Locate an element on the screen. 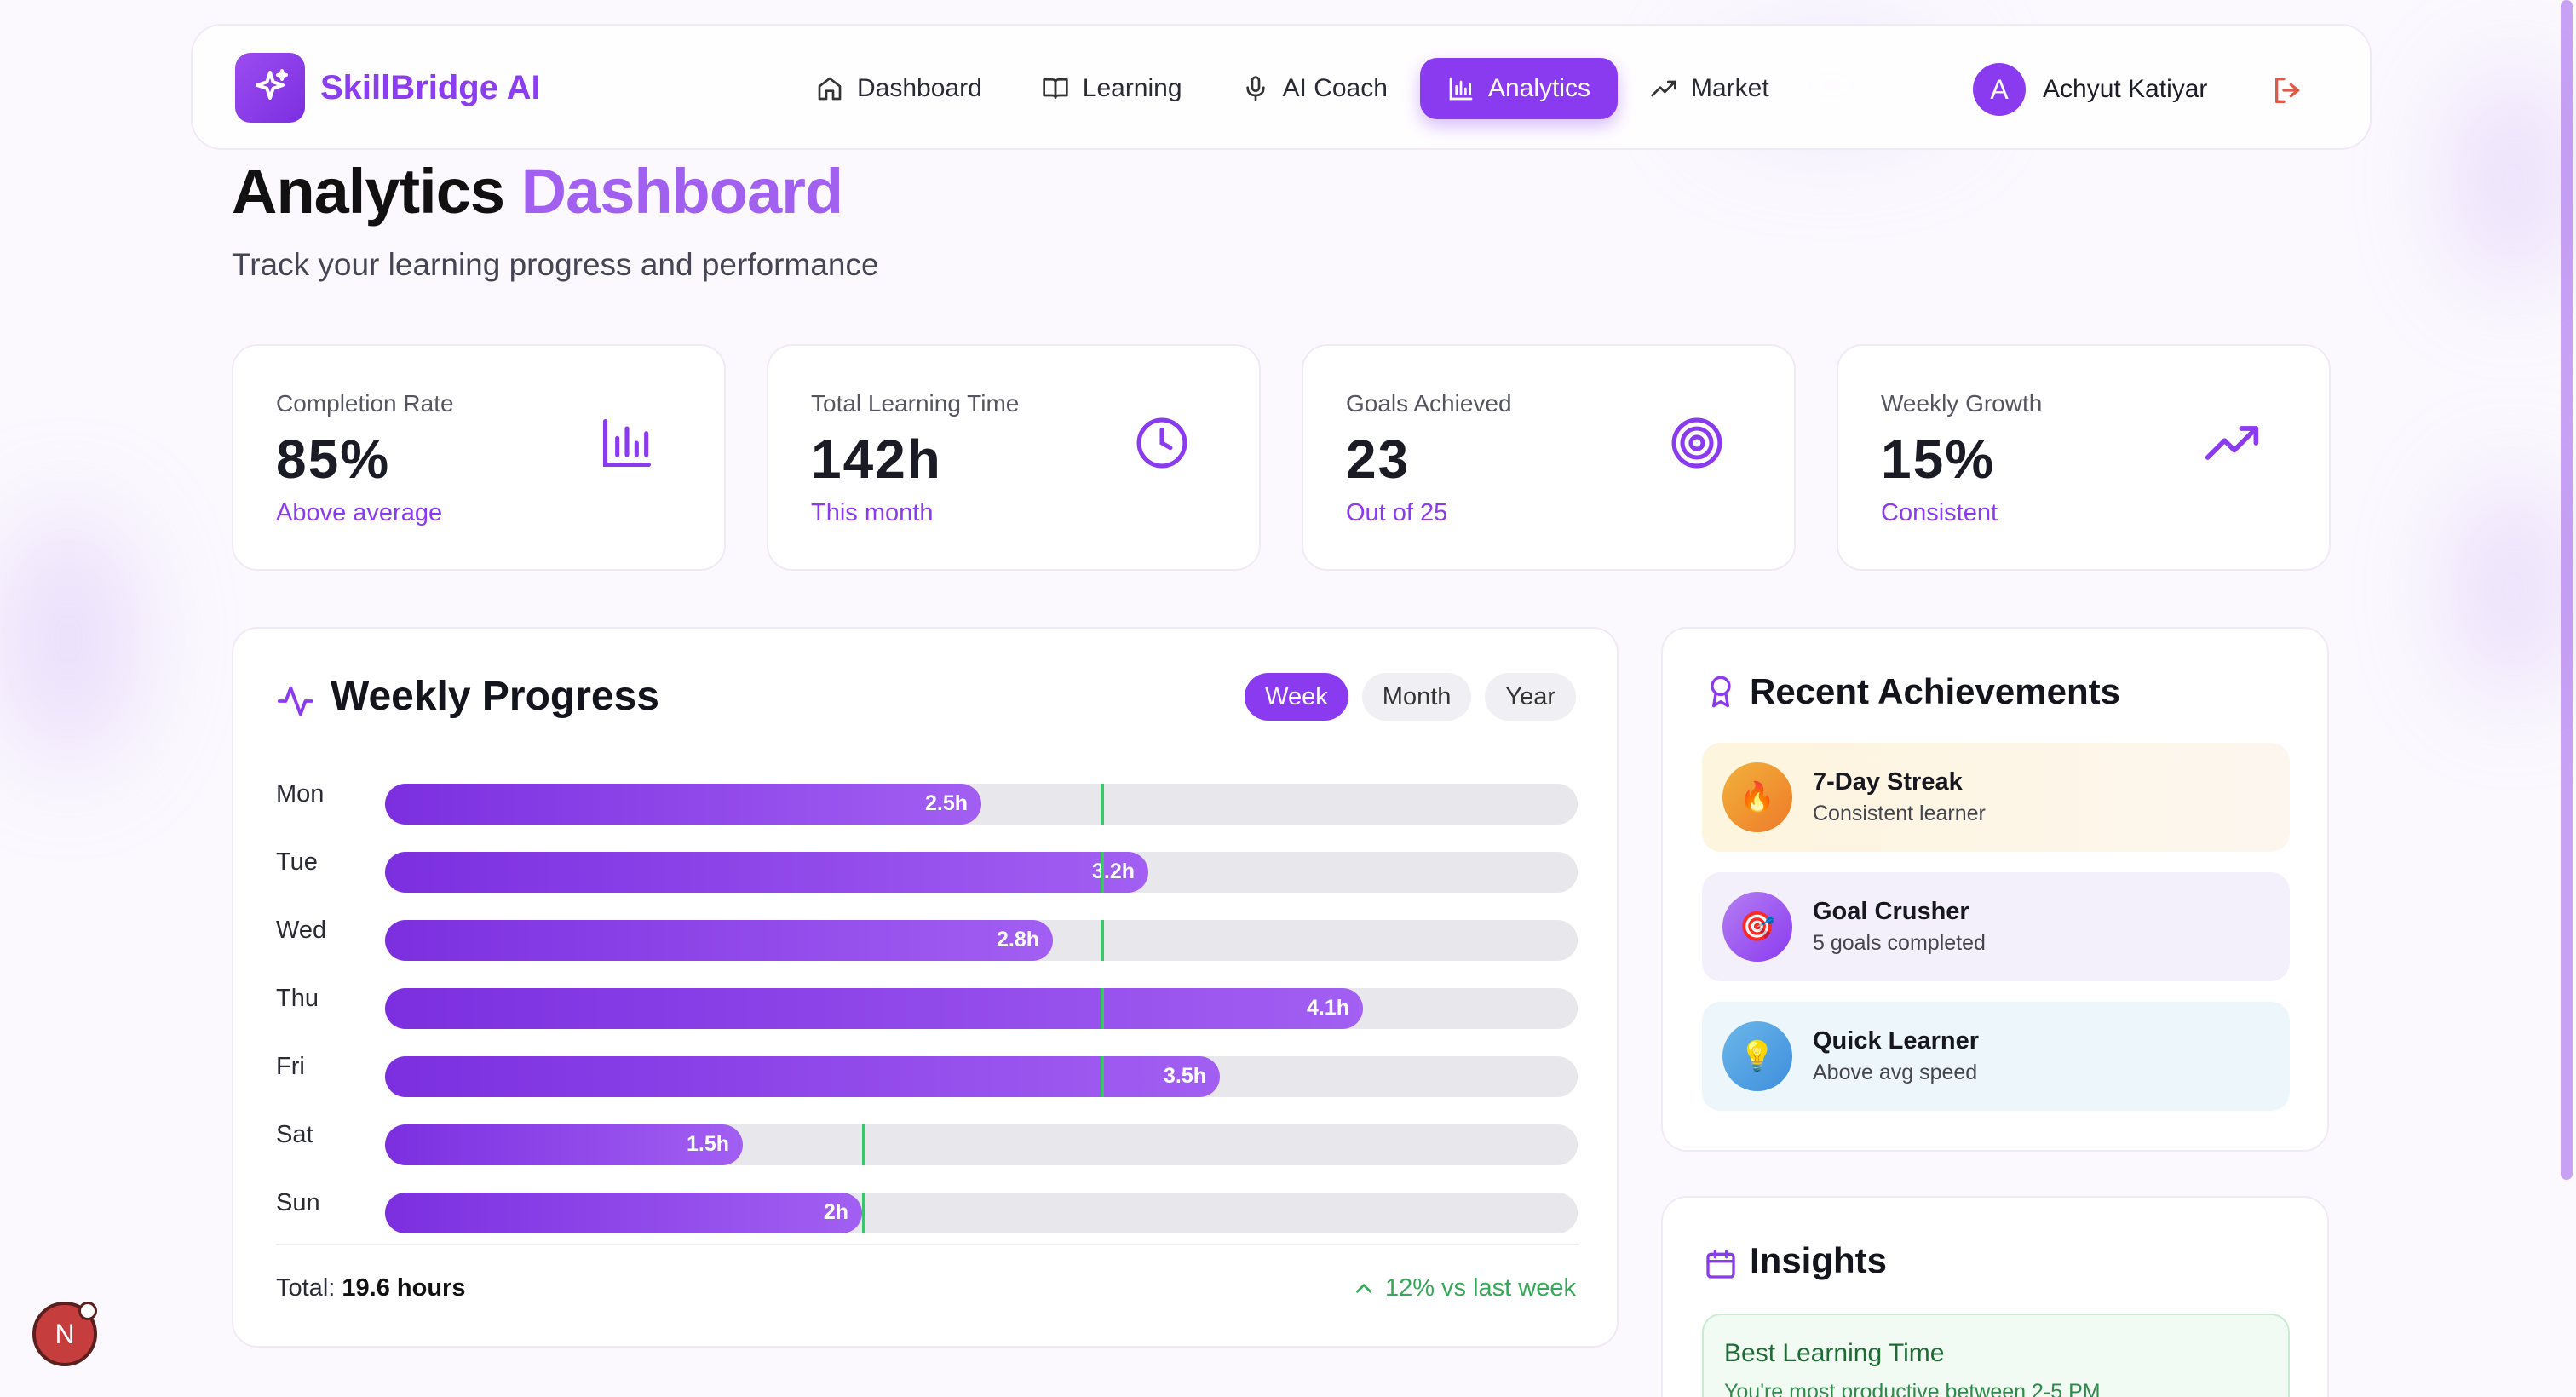 Image resolution: width=2576 pixels, height=1397 pixels. bar-value-label: 2.8h is located at coordinates (1018, 940).